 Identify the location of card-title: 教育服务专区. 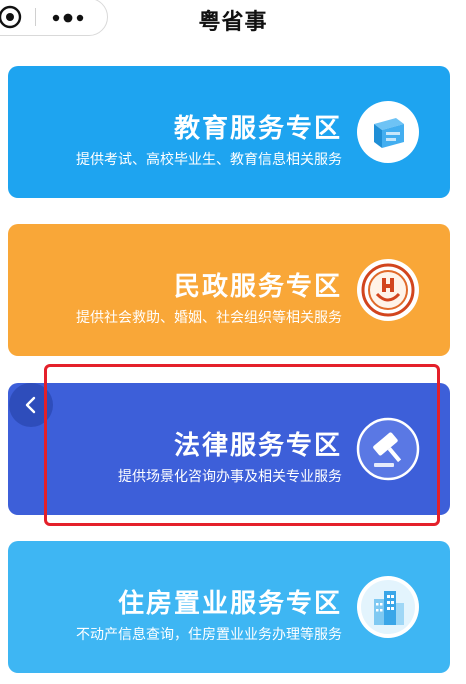
(257, 129).